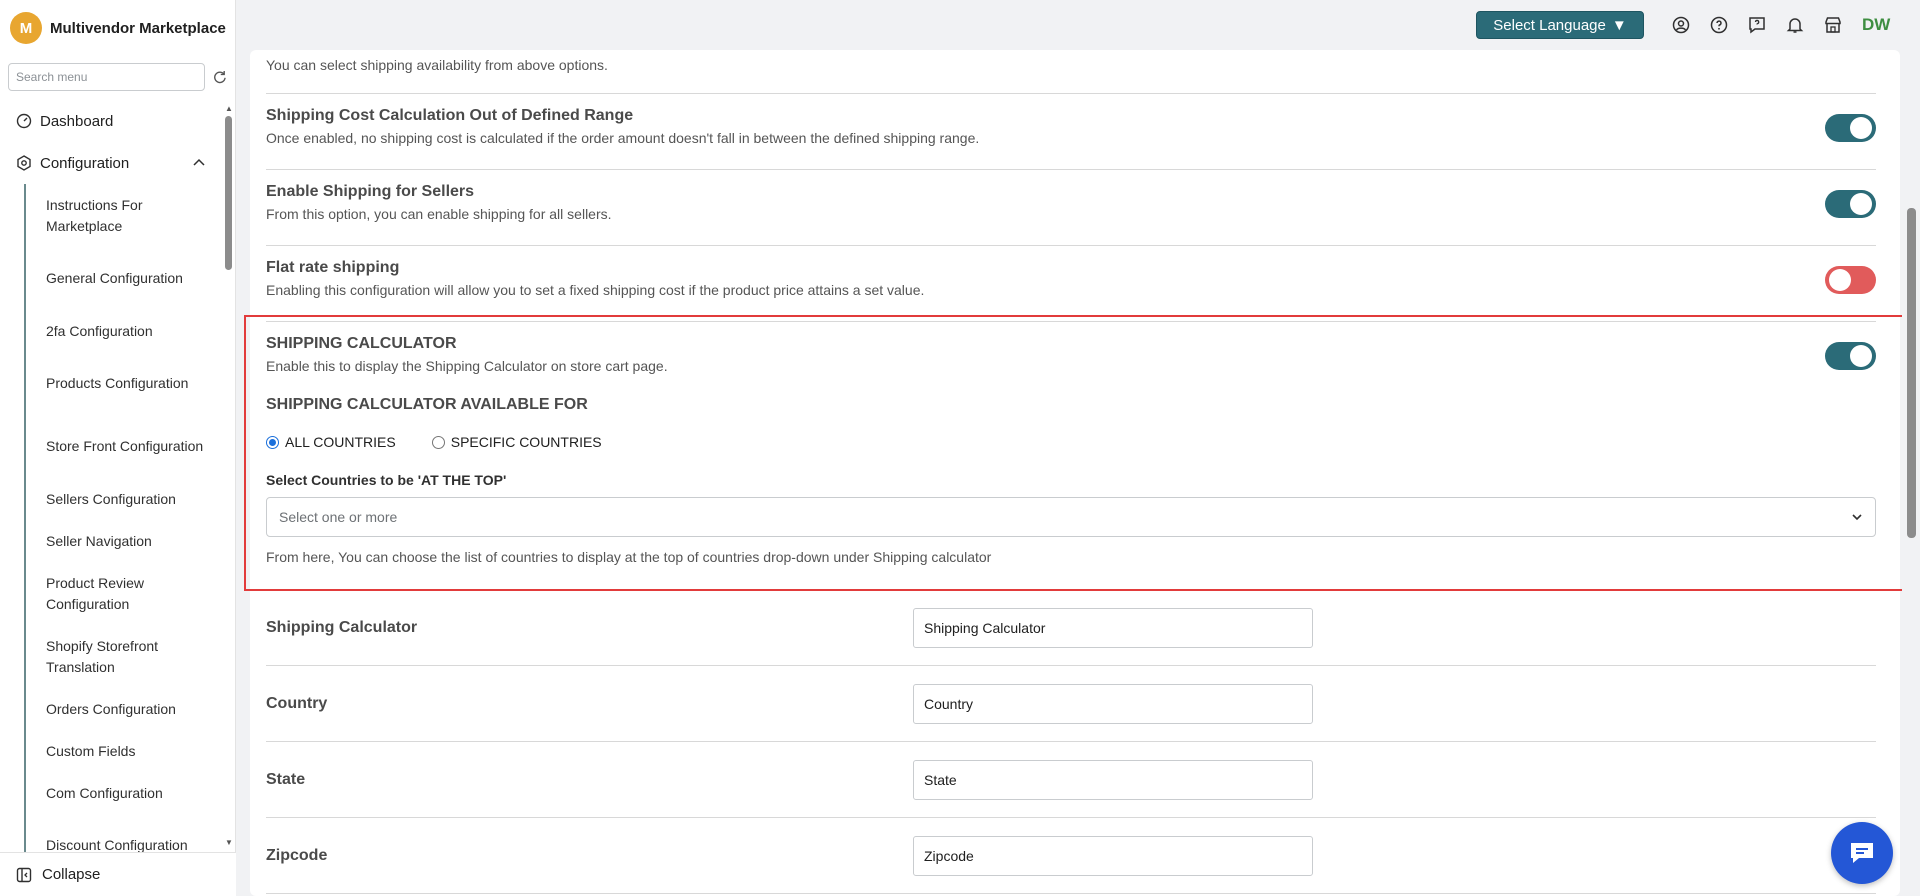  Describe the element at coordinates (1549, 25) in the screenshot. I see `select-language-label: Select Language` at that location.